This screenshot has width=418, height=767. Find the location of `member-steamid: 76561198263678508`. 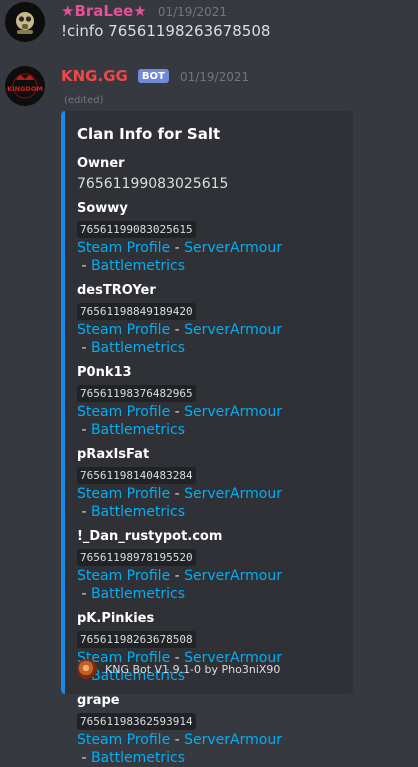

member-steamid: 76561198263678508 is located at coordinates (136, 639).